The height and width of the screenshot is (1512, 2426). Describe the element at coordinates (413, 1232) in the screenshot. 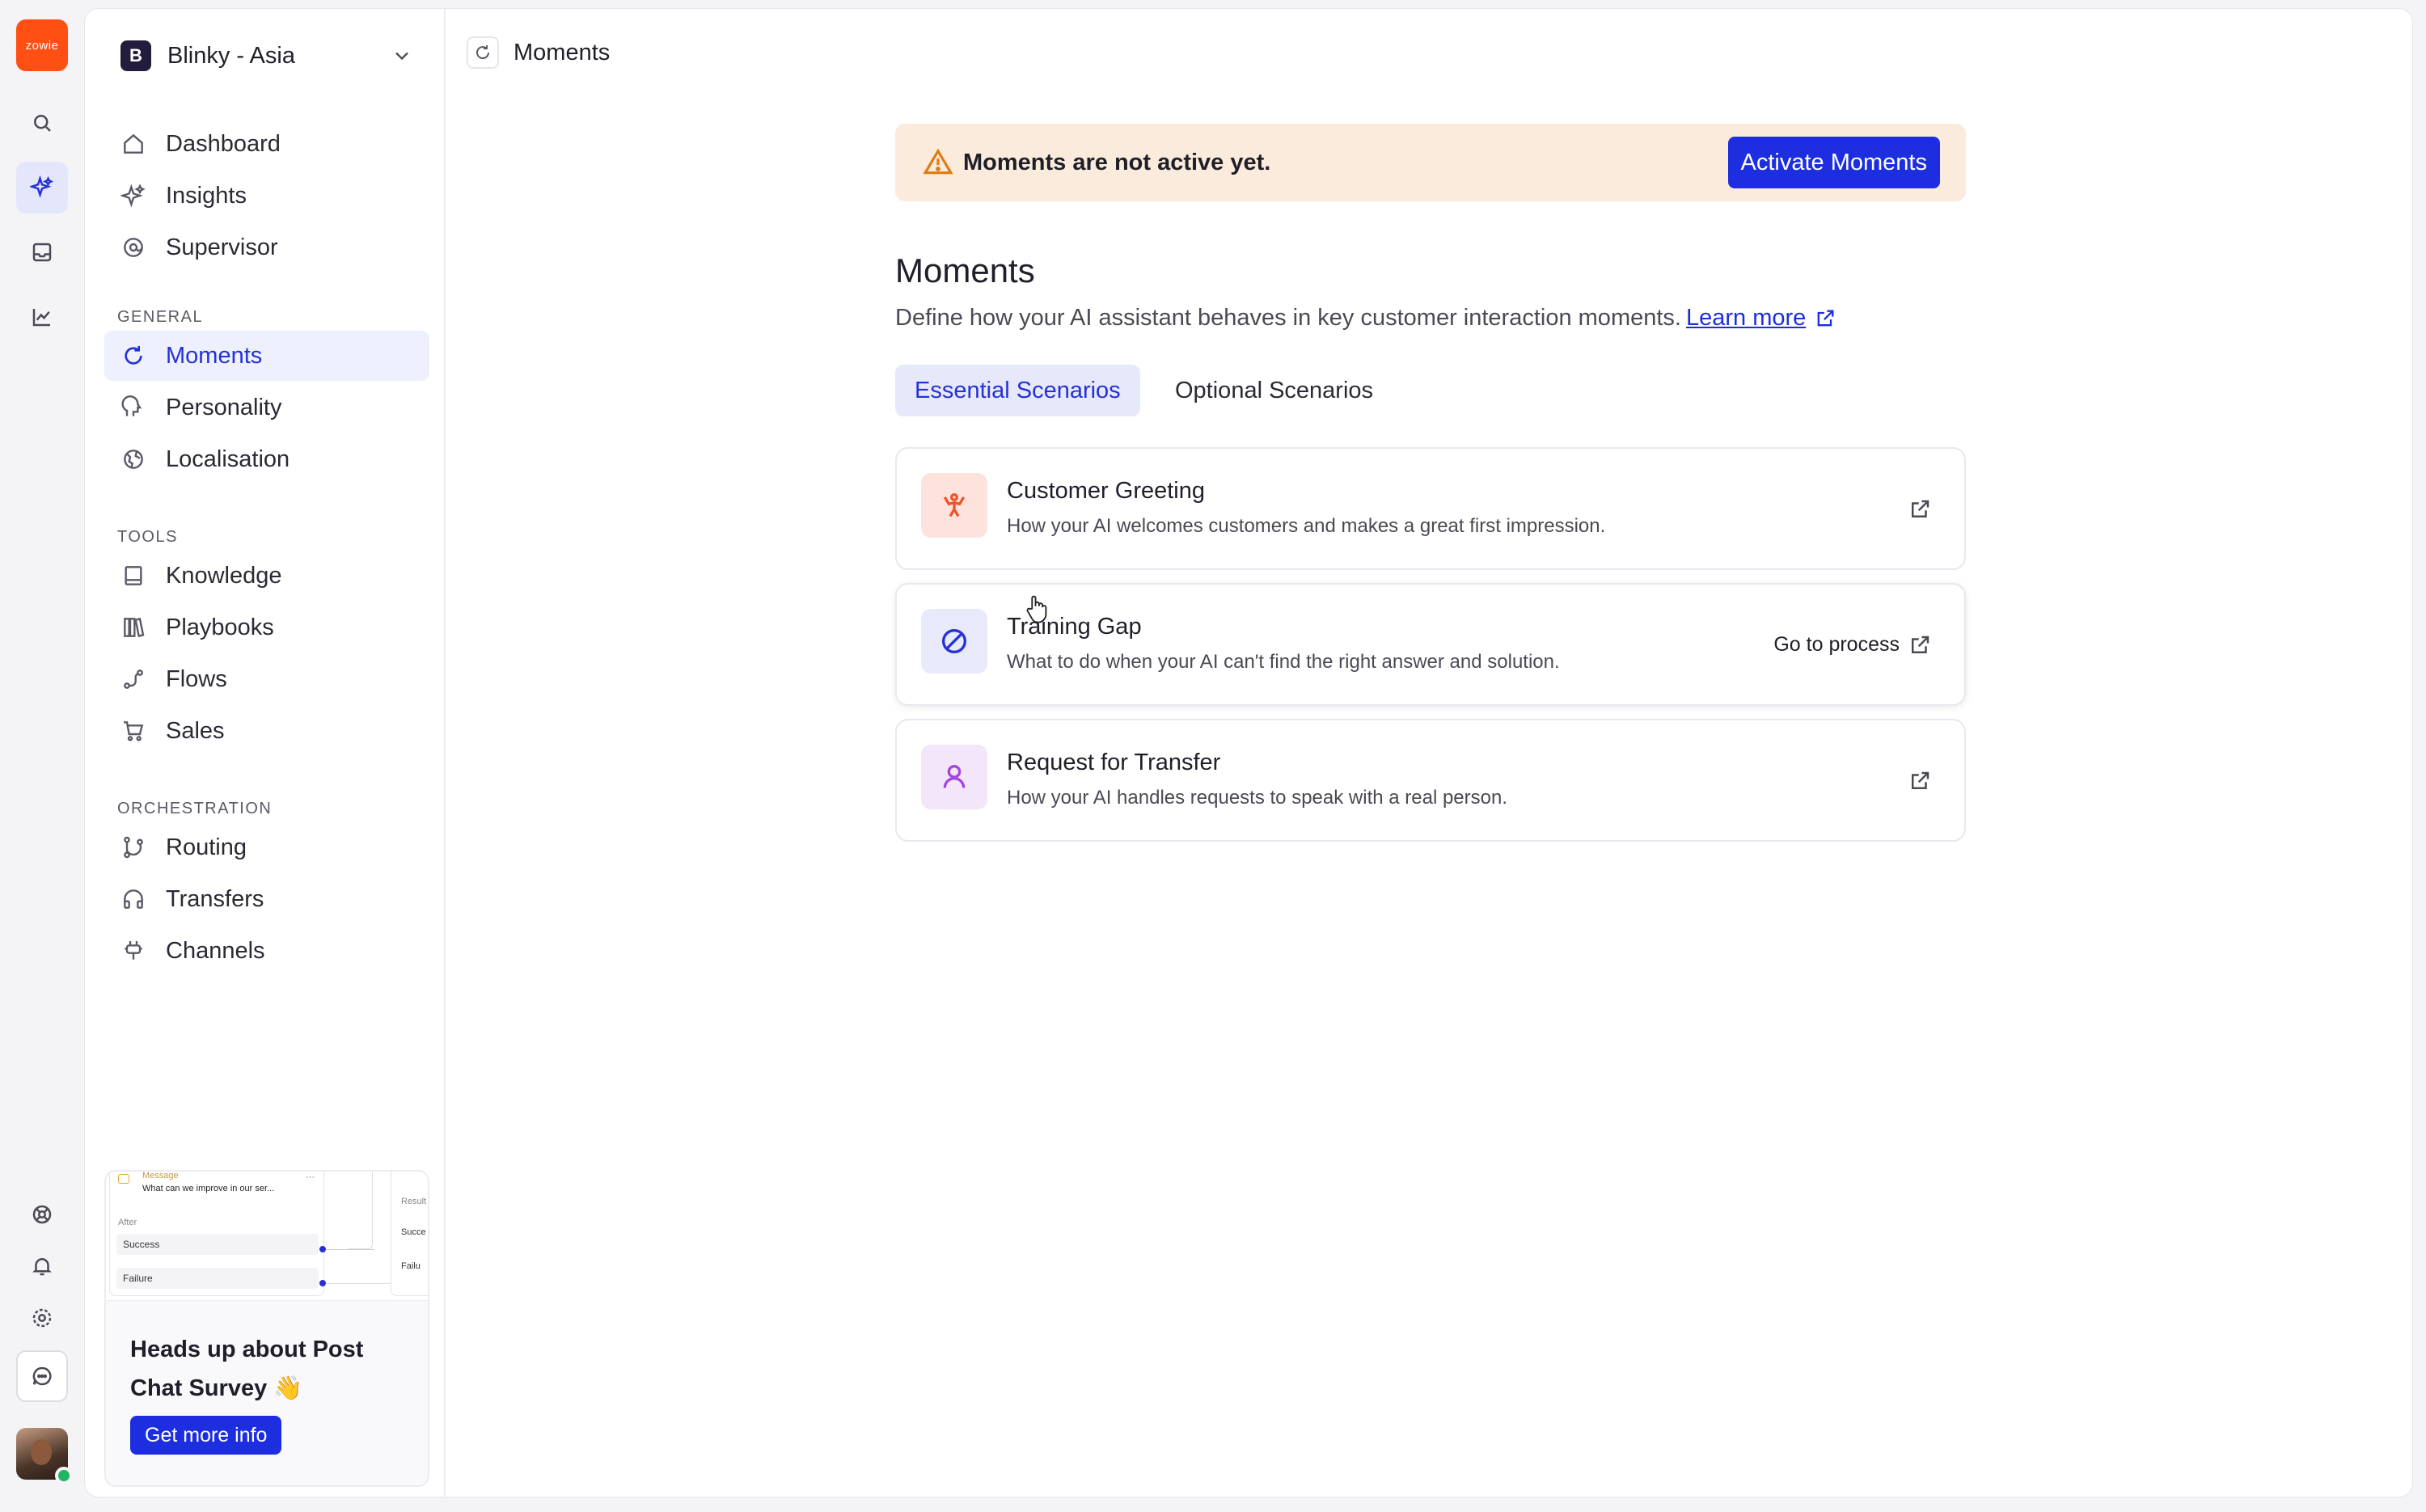

I see `preview-result-success: Succe` at that location.